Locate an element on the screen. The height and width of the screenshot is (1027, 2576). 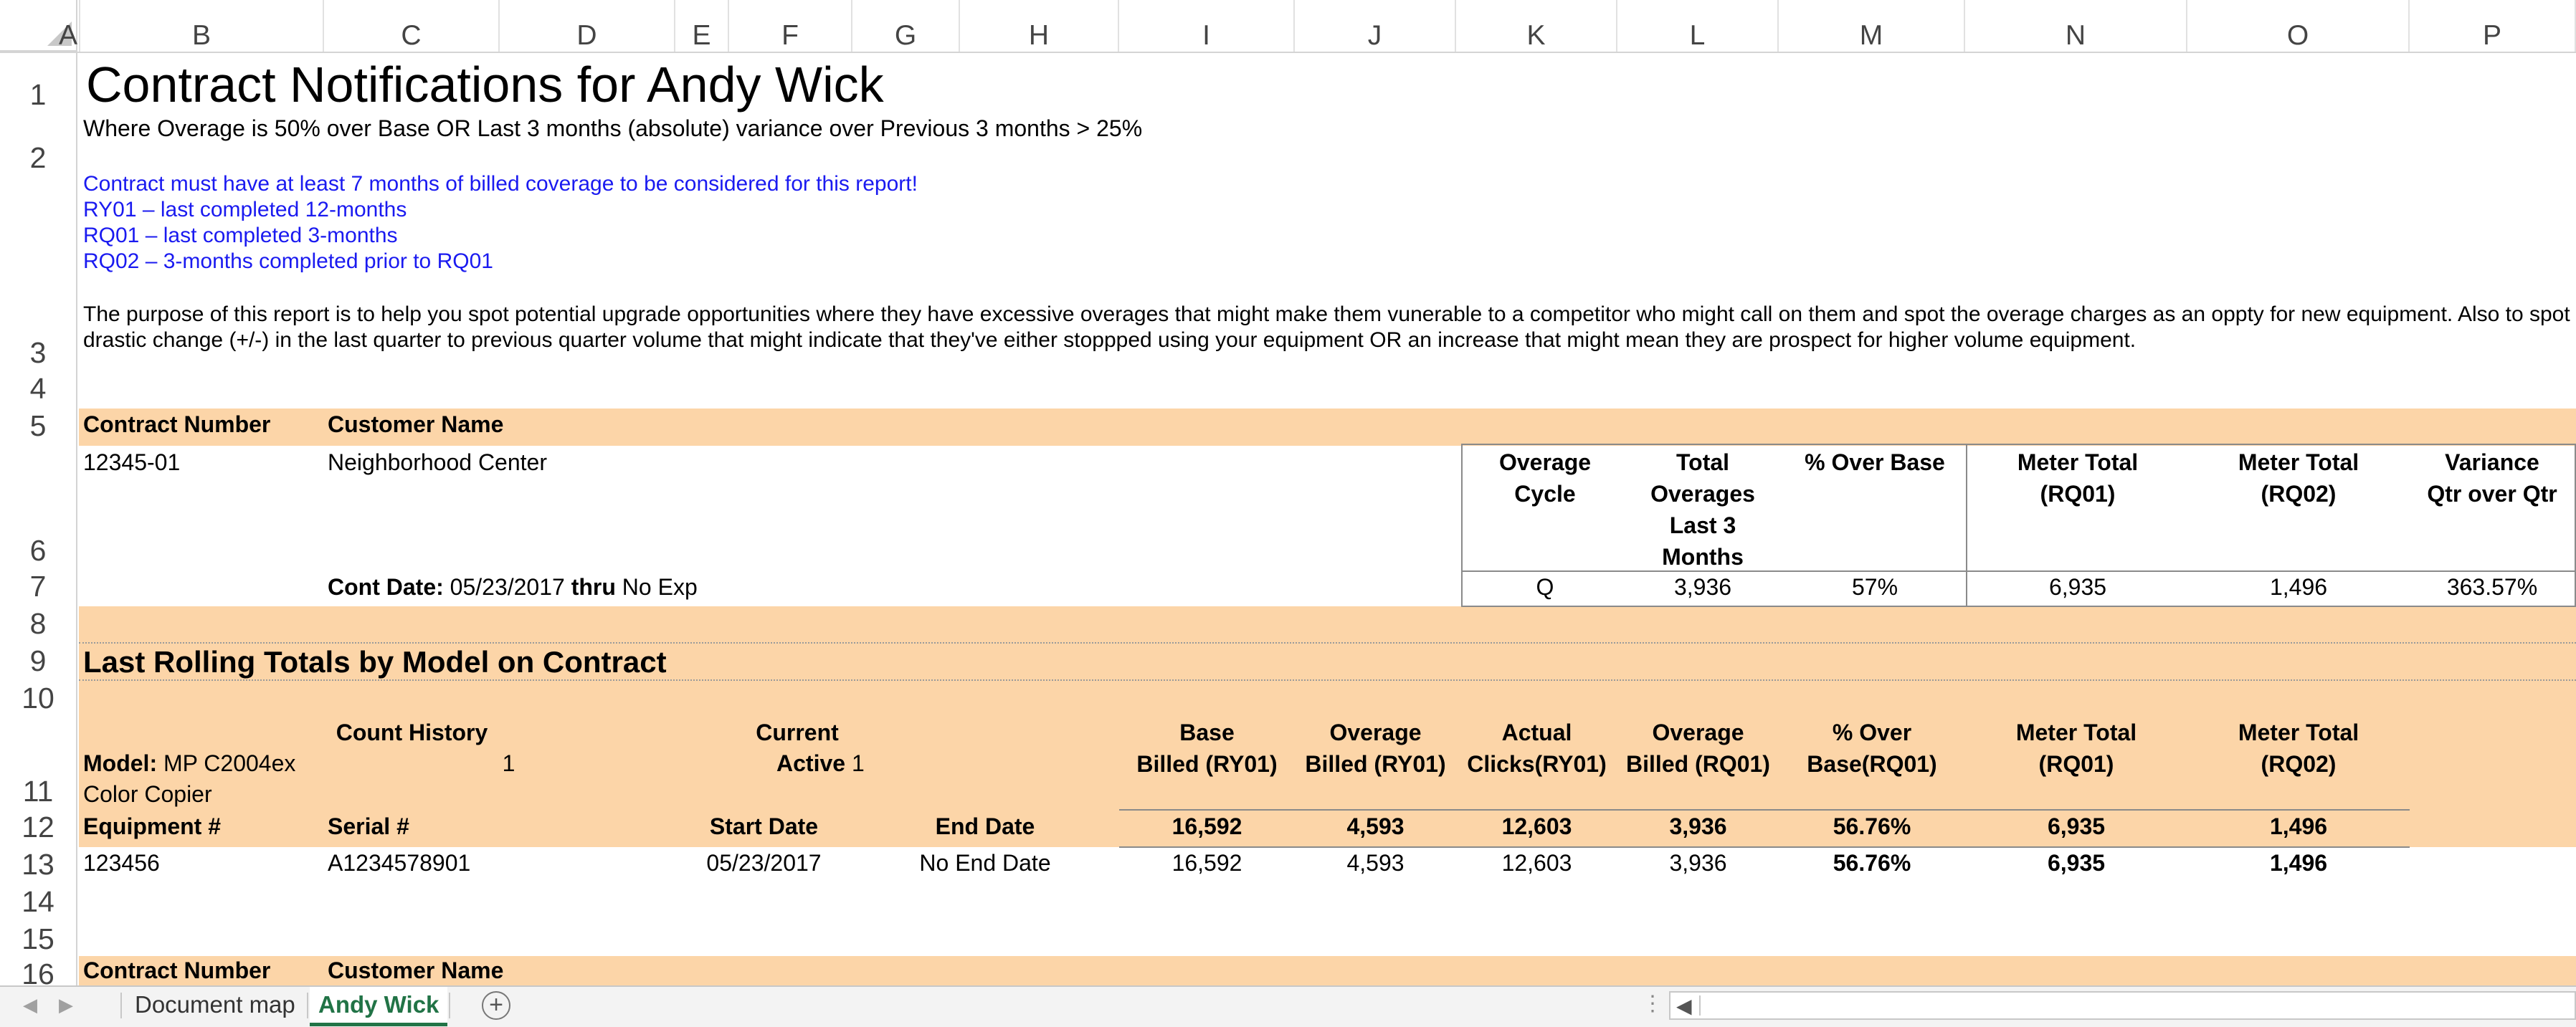
scroll-tabs-right-icon: ▶ is located at coordinates (66, 1005).